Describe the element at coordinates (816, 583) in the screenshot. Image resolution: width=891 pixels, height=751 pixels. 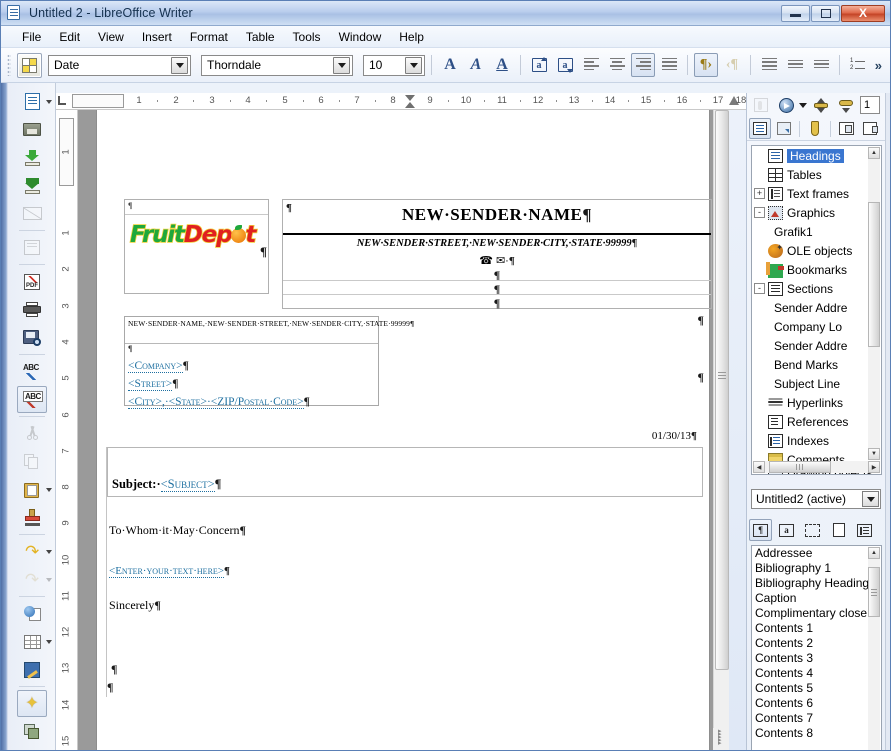
I see `style-item: Bibliography Heading` at that location.